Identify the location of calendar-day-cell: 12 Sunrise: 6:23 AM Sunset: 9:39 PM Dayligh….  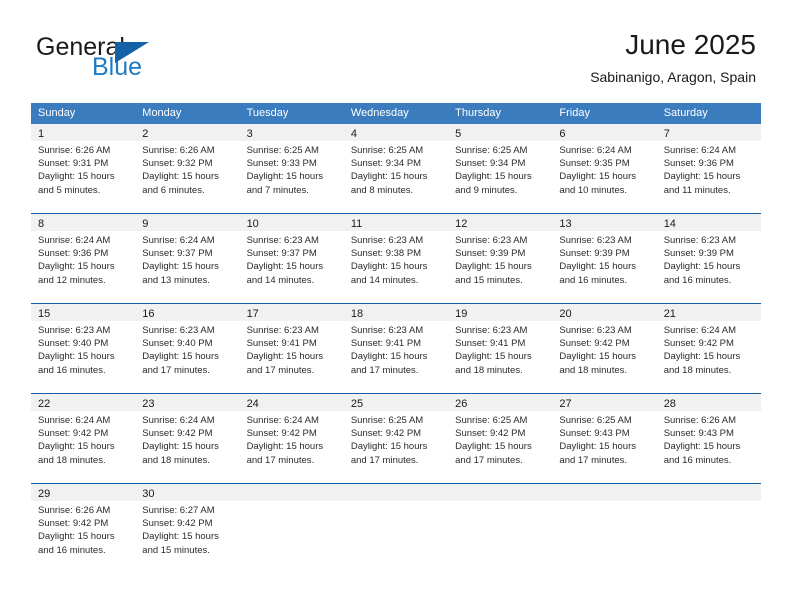
(500, 258).